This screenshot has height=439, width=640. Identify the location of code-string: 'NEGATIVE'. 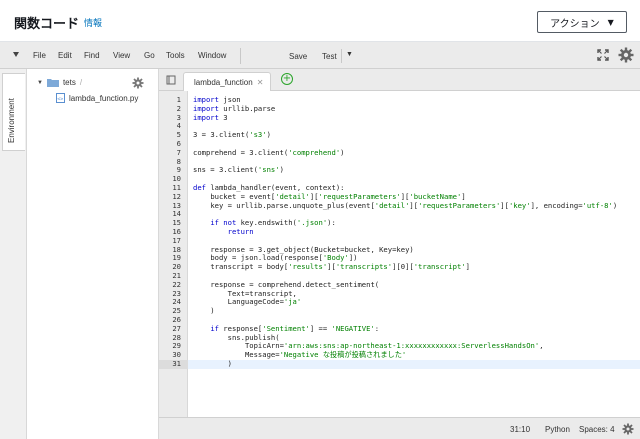
(353, 328).